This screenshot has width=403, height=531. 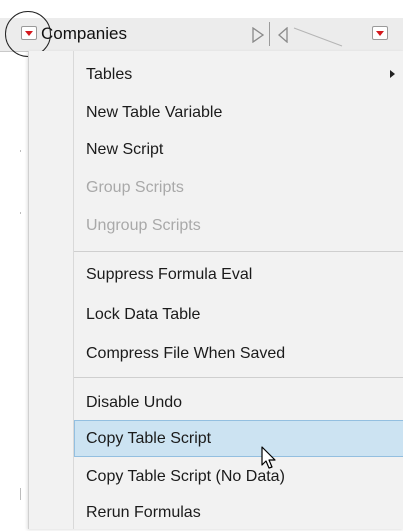 I want to click on menu-item-compress-file-when-saved: Compress File When Saved, so click(x=238, y=353).